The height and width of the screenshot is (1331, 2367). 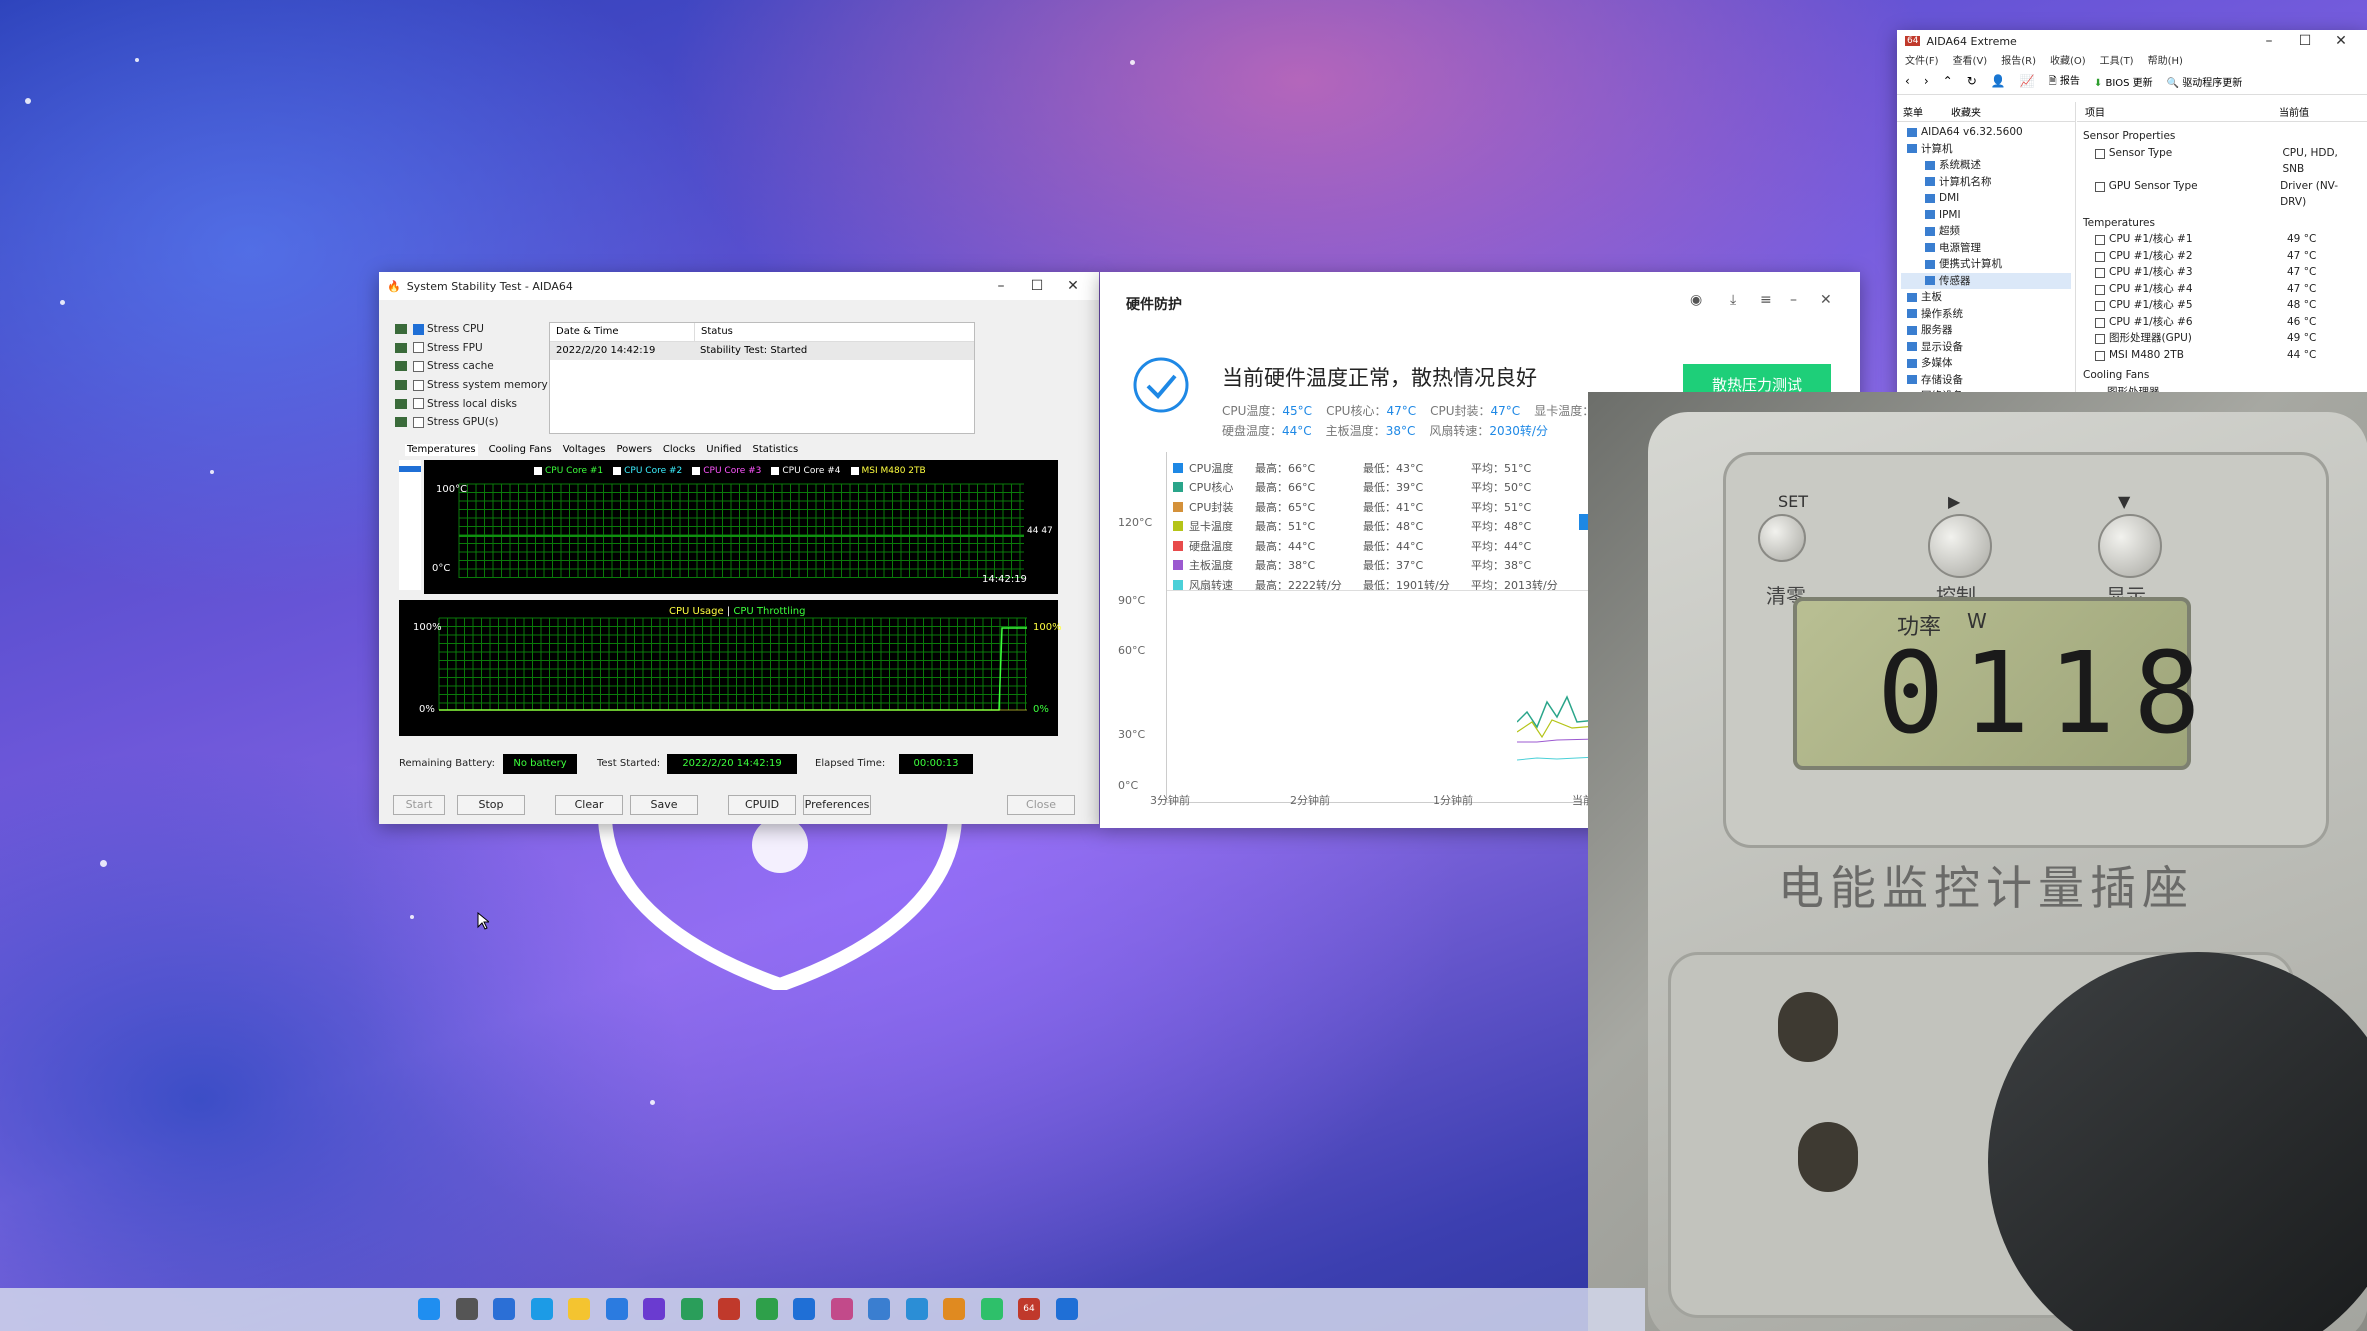 What do you see at coordinates (837, 805) in the screenshot?
I see `preferences-button: Preferences` at bounding box center [837, 805].